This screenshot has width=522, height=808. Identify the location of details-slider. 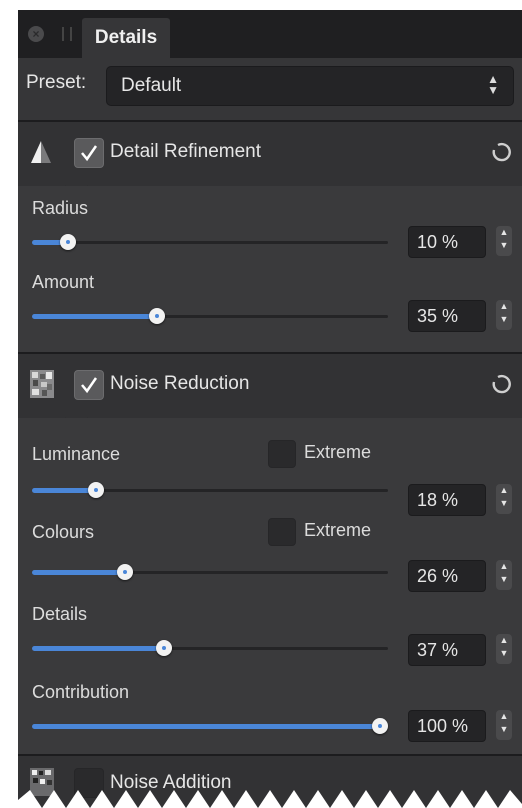
(212, 648).